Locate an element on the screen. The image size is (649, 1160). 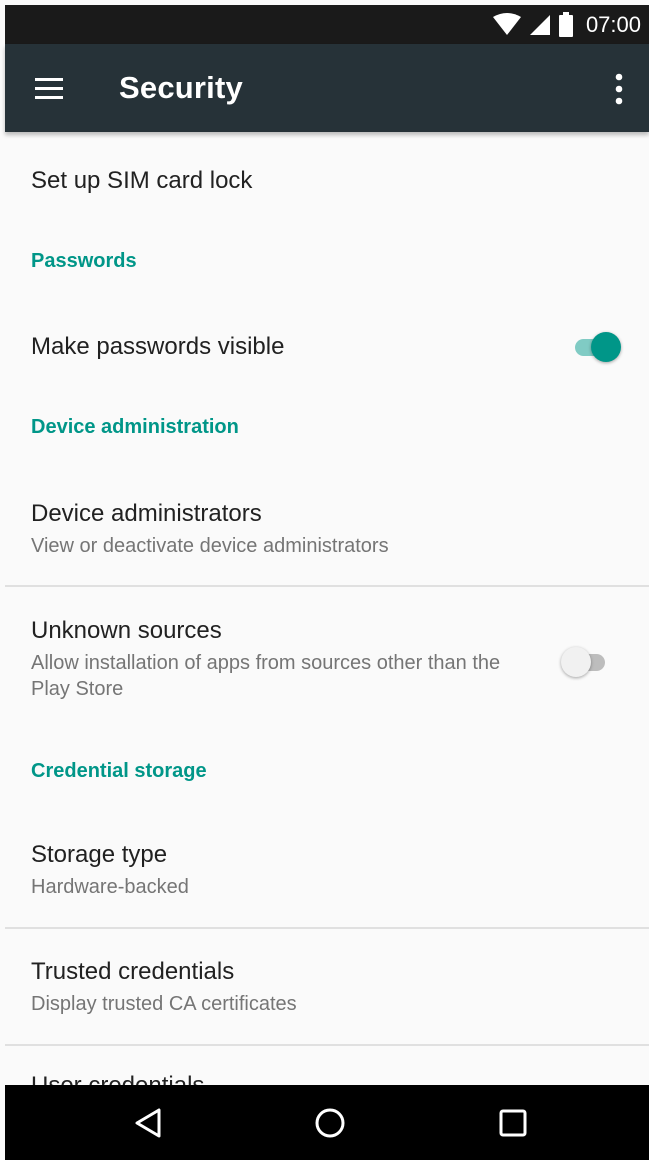
status-bar: 07:00 is located at coordinates (327, 24).